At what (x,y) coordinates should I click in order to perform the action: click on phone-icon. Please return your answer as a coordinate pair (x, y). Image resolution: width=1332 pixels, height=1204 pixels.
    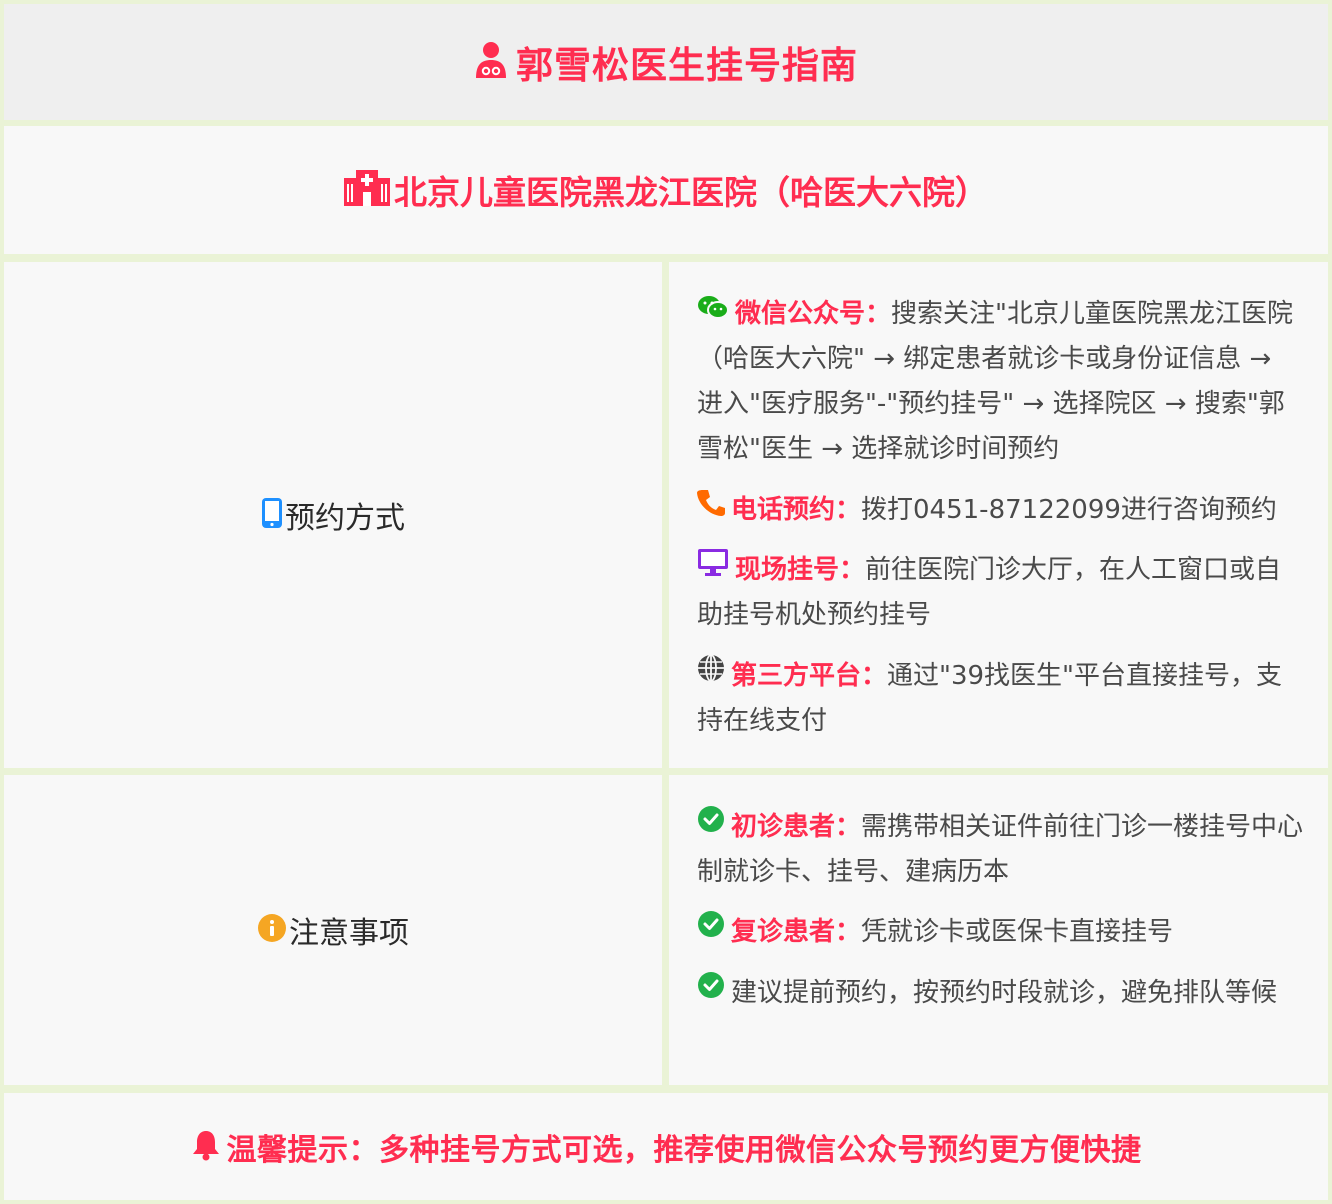
    Looking at the image, I should click on (711, 508).